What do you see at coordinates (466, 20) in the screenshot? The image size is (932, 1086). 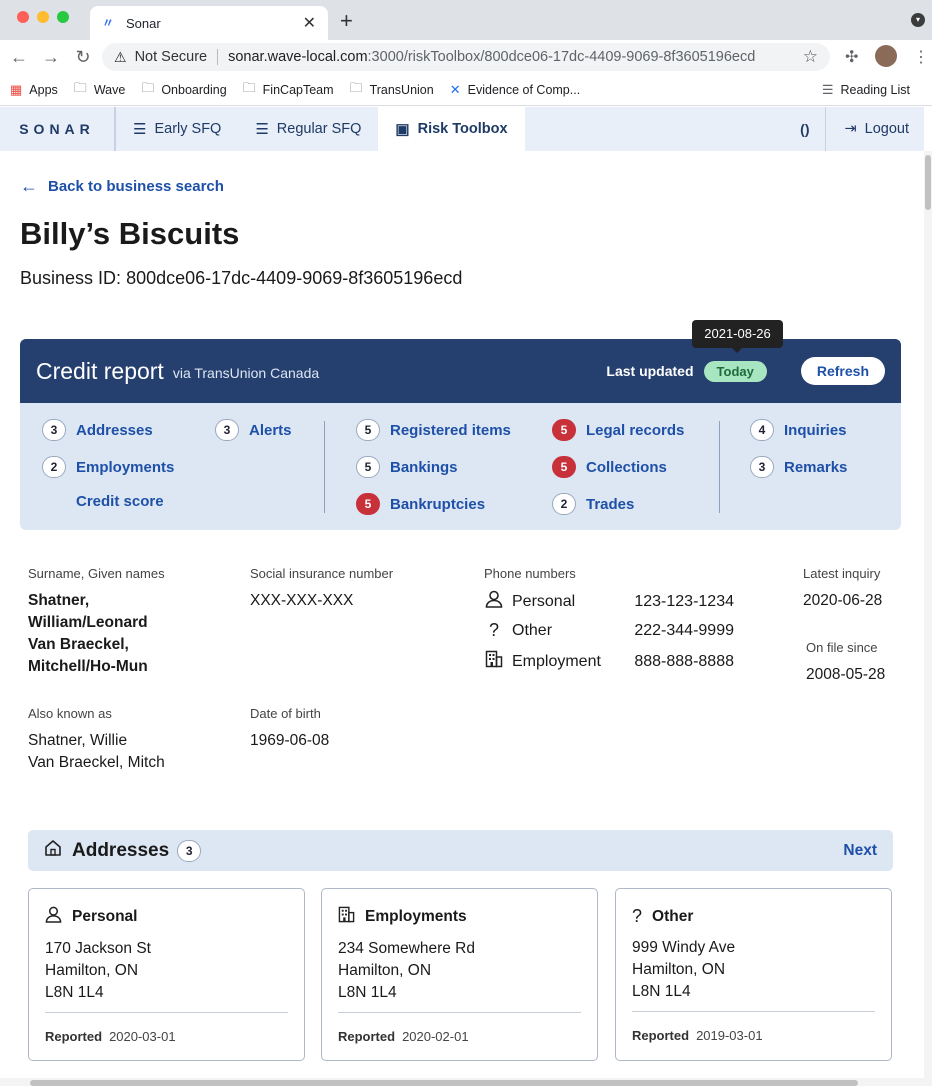 I see `browser-tab-bar: 〃 Sonar ✕ + ▾` at bounding box center [466, 20].